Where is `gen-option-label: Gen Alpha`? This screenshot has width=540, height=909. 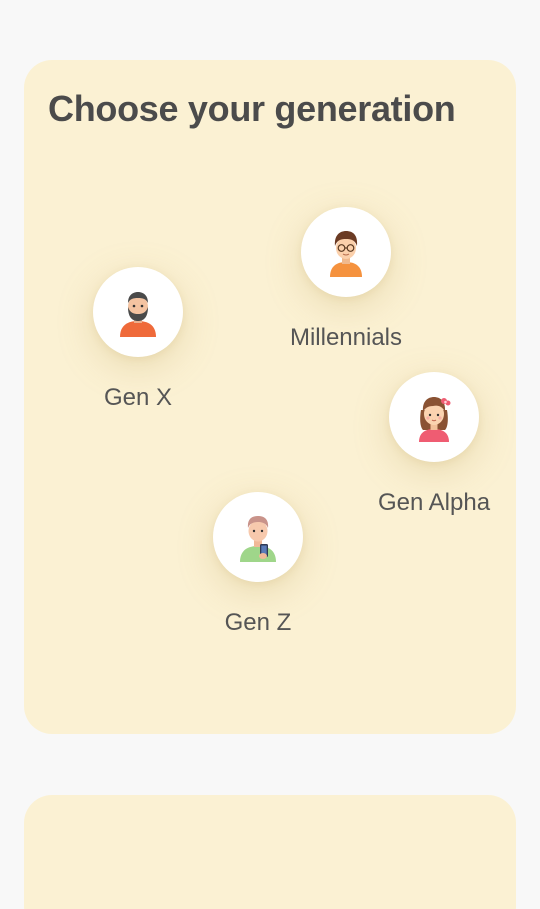 gen-option-label: Gen Alpha is located at coordinates (434, 502).